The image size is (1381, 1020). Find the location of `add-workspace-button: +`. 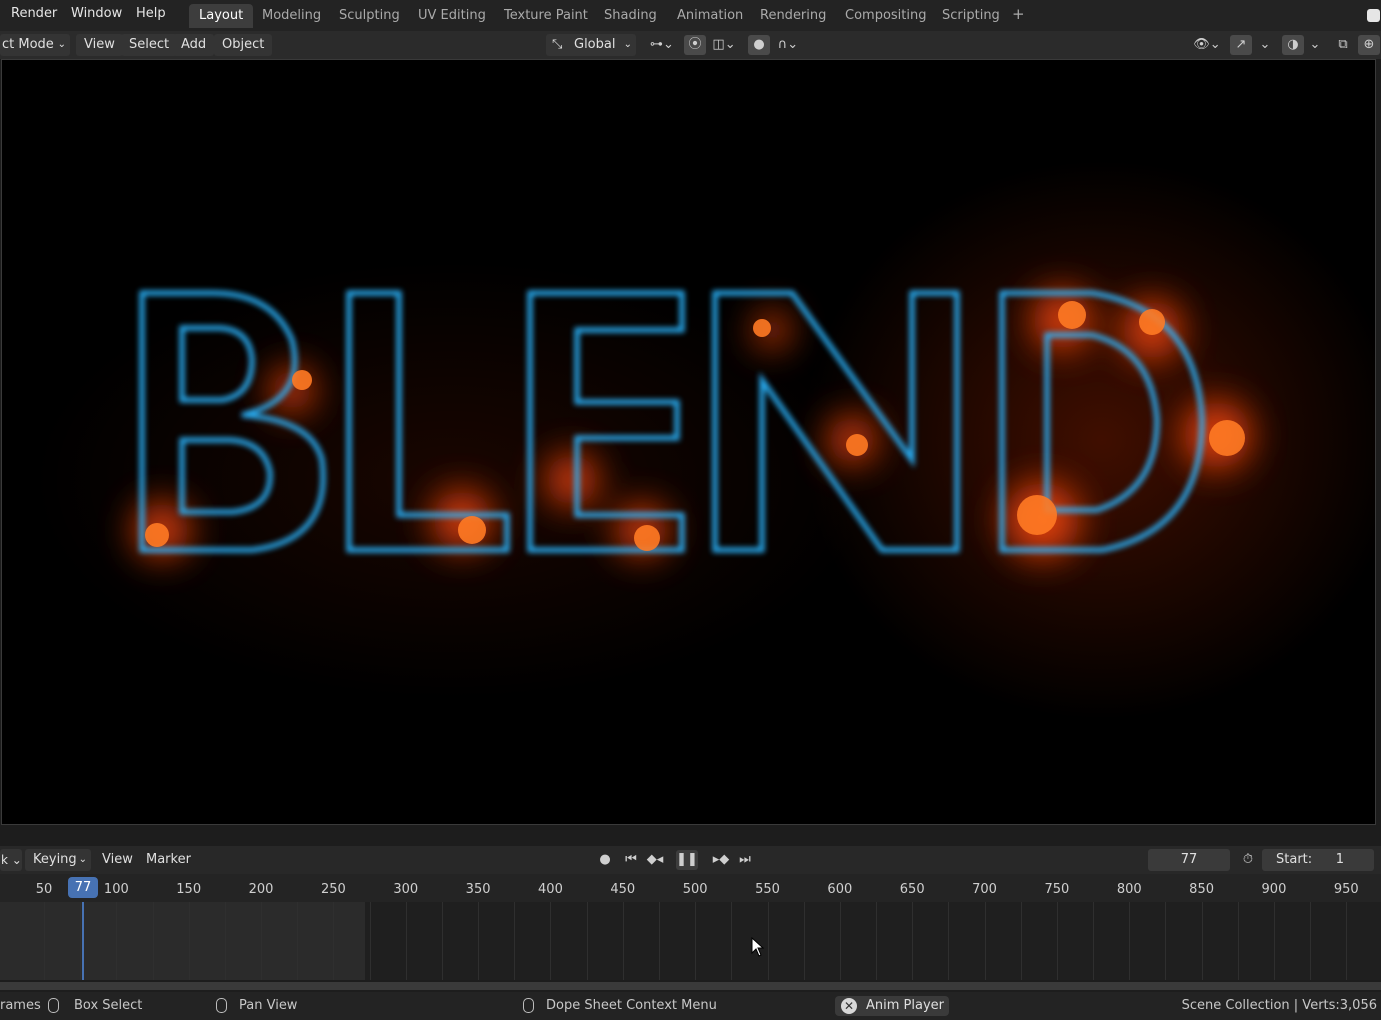

add-workspace-button: + is located at coordinates (1018, 14).